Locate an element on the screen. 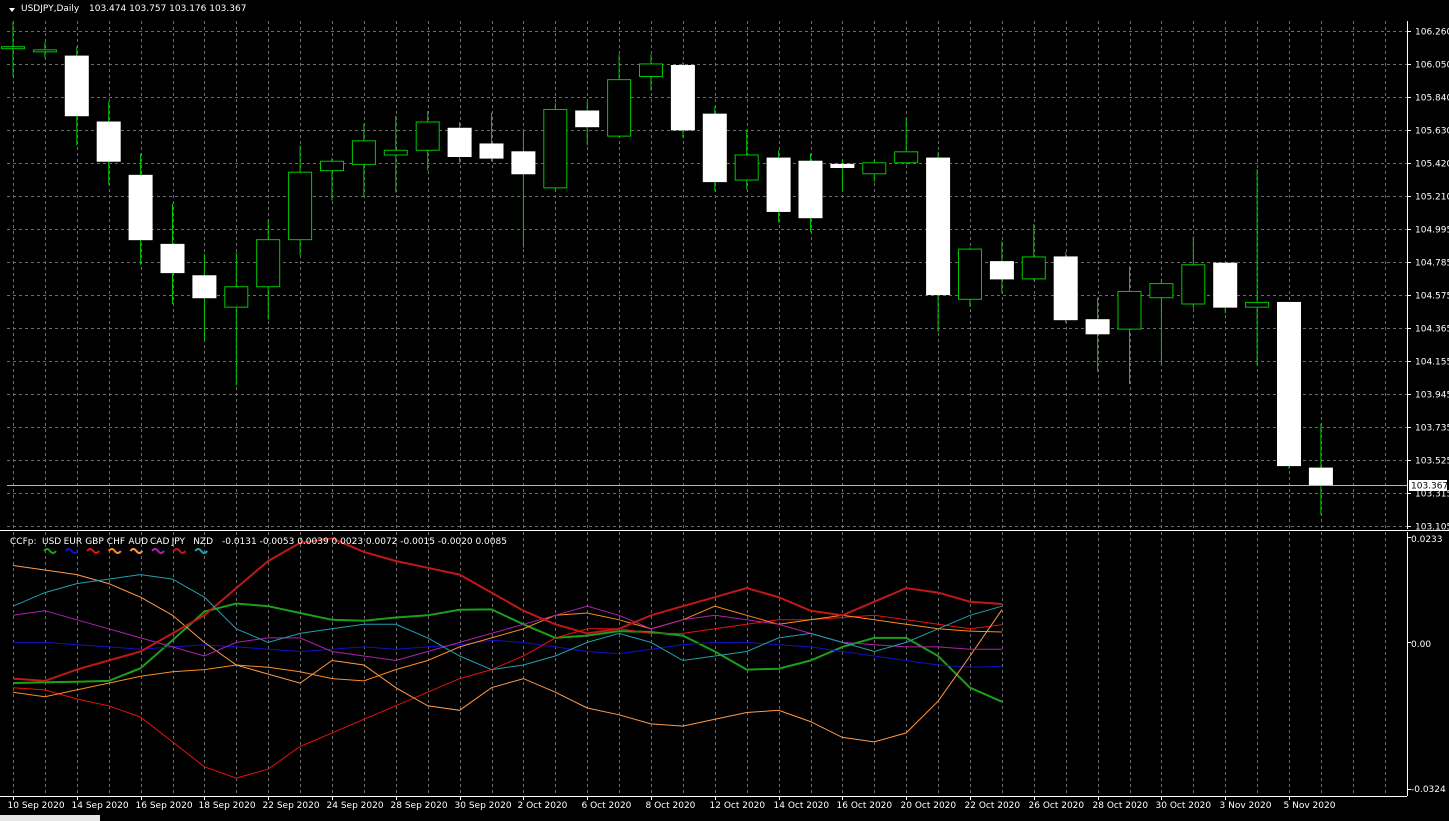 Image resolution: width=1449 pixels, height=821 pixels. date-label: 24 Sep 2020 is located at coordinates (355, 806).